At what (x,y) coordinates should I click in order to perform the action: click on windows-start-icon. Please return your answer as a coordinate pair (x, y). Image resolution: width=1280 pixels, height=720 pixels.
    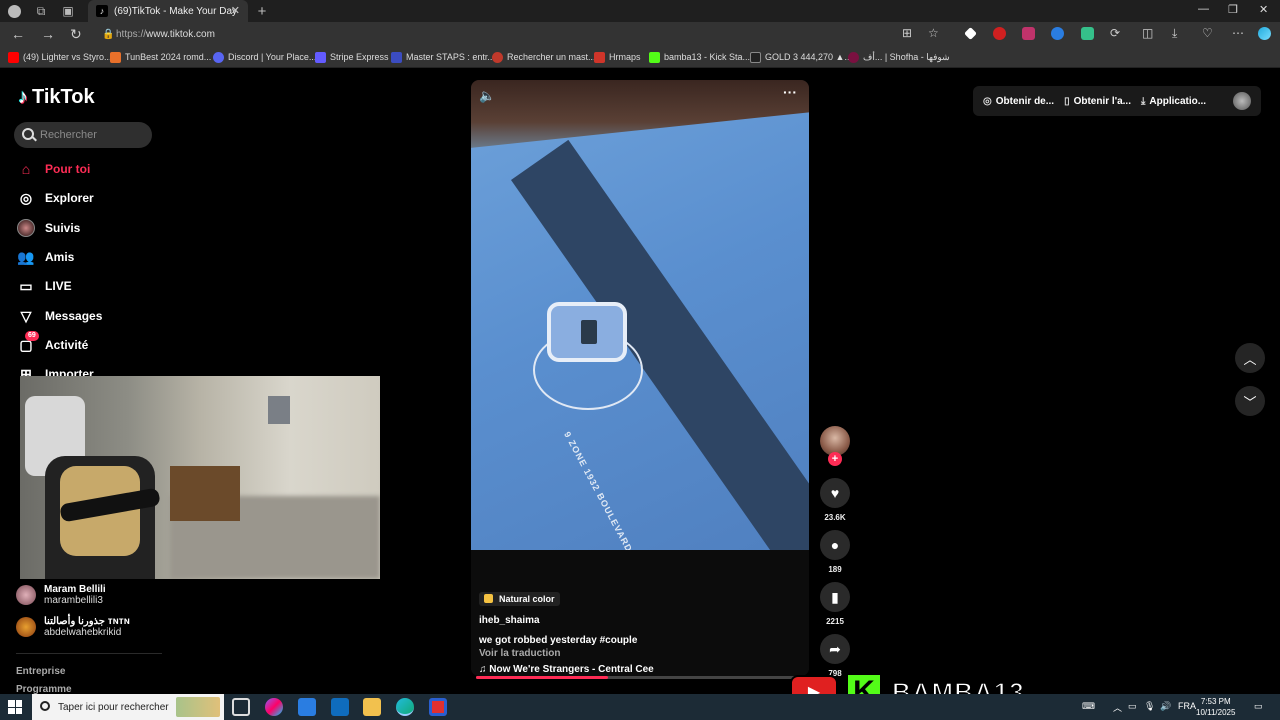
    Looking at the image, I should click on (15, 707).